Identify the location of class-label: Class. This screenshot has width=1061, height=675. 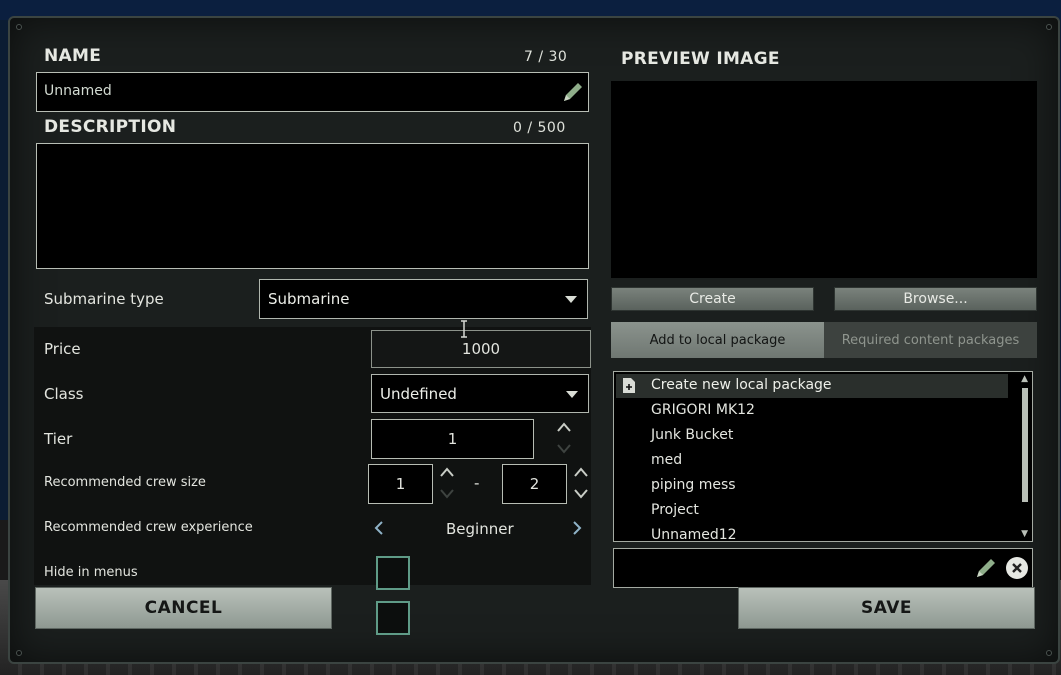
(64, 394).